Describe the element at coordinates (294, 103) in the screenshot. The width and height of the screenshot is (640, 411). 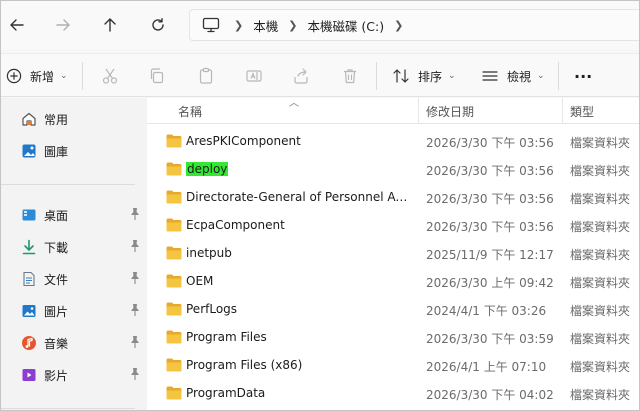
I see `sort-ascending-icon: ︿` at that location.